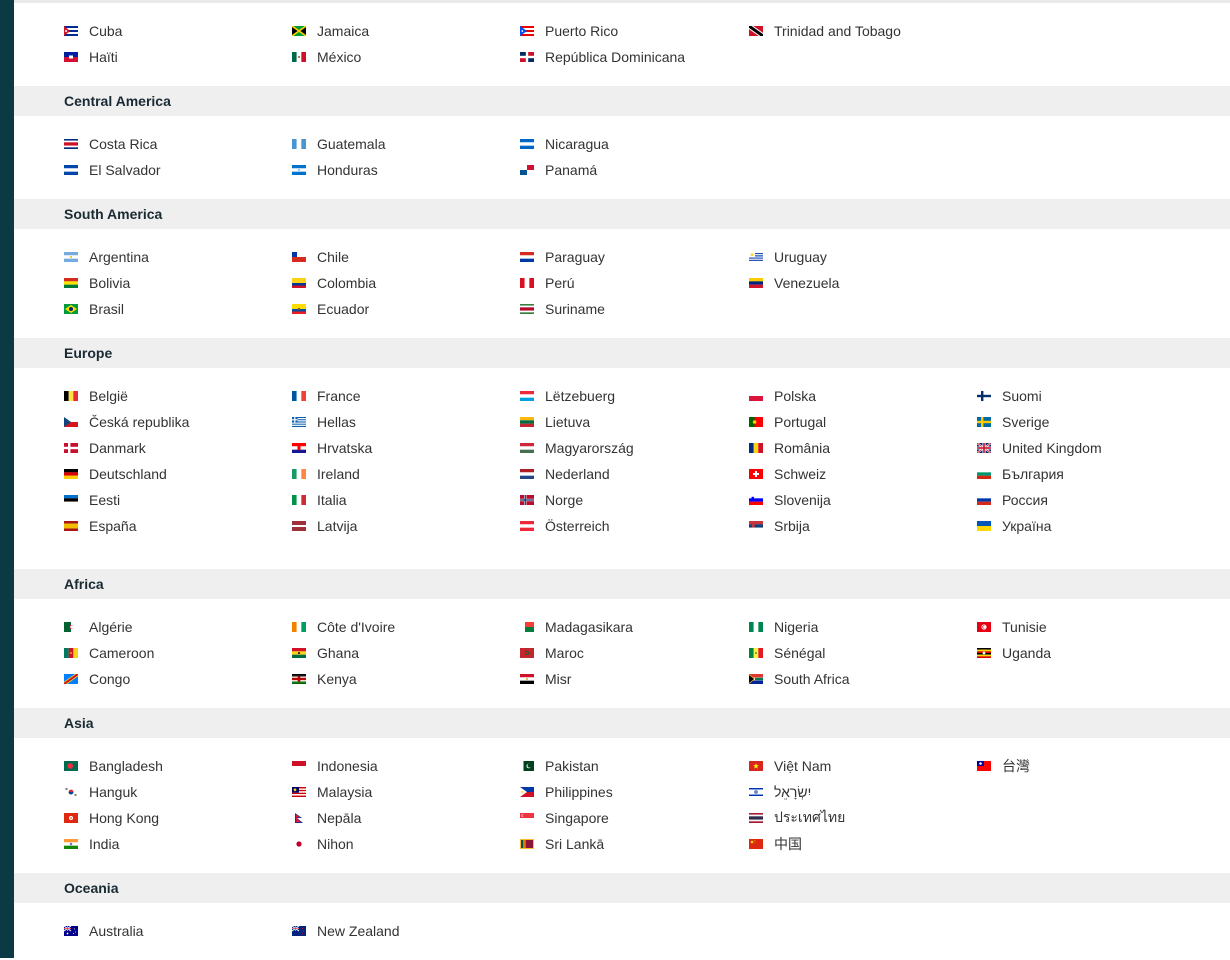 The width and height of the screenshot is (1230, 960). I want to click on country-link-cr: Costa Rica, so click(178, 144).